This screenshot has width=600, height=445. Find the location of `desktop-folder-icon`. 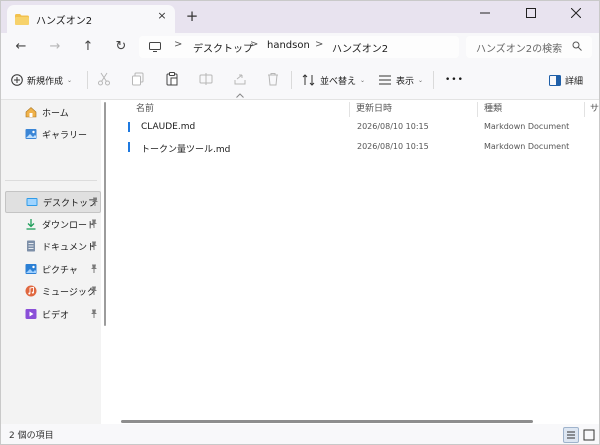

desktop-folder-icon is located at coordinates (32, 202).